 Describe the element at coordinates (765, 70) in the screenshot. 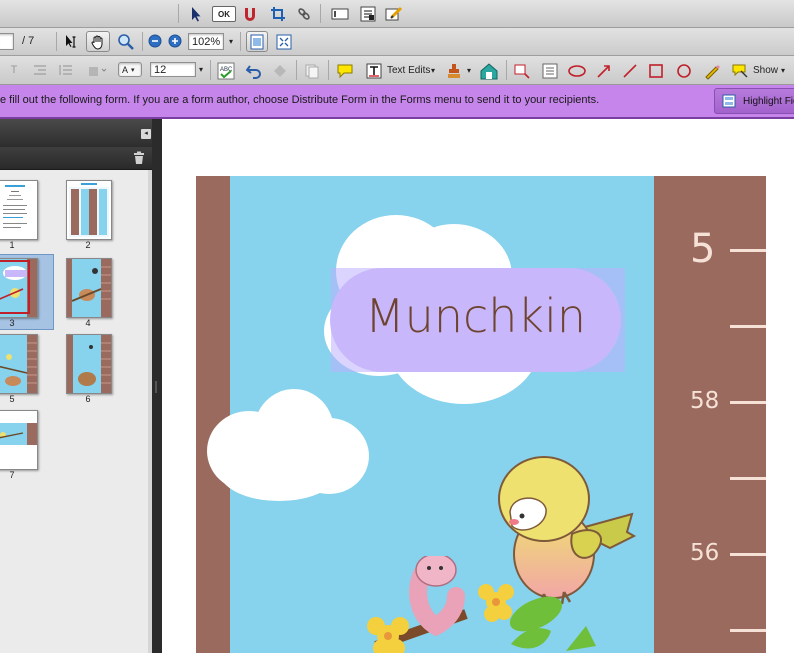

I see `show-label: Show` at that location.